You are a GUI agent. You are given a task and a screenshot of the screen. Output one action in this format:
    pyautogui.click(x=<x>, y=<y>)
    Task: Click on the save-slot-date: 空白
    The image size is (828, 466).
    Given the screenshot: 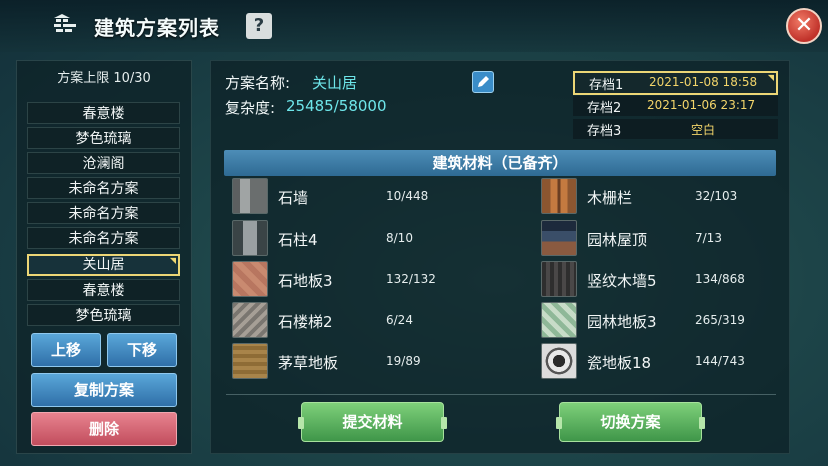 What is the action you would take?
    pyautogui.click(x=703, y=130)
    